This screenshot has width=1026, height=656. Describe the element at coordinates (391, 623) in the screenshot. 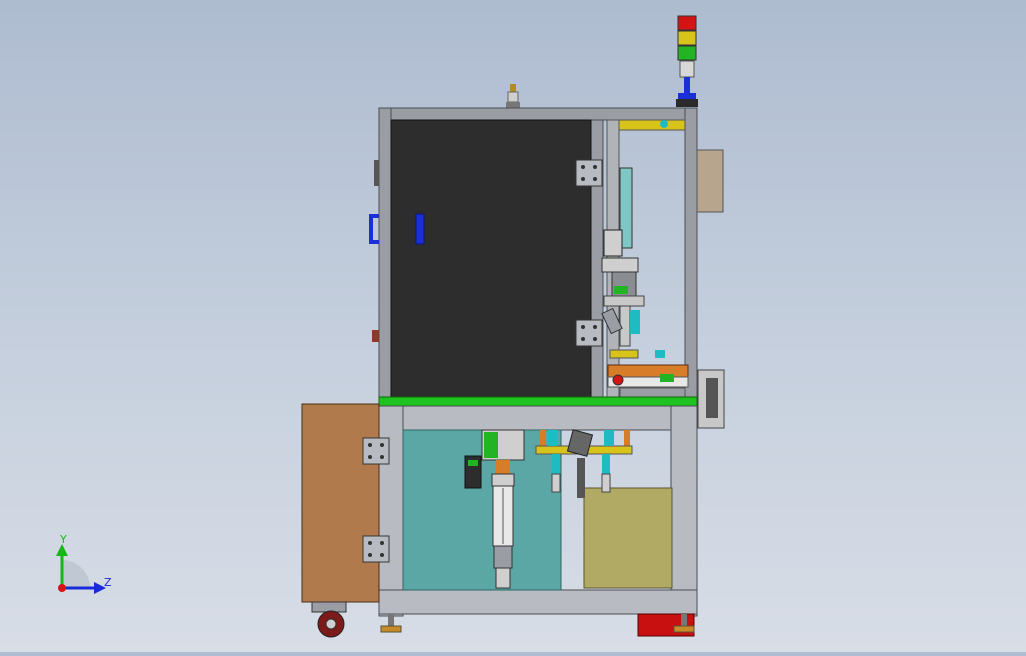

I see `leveling-foot-left` at that location.